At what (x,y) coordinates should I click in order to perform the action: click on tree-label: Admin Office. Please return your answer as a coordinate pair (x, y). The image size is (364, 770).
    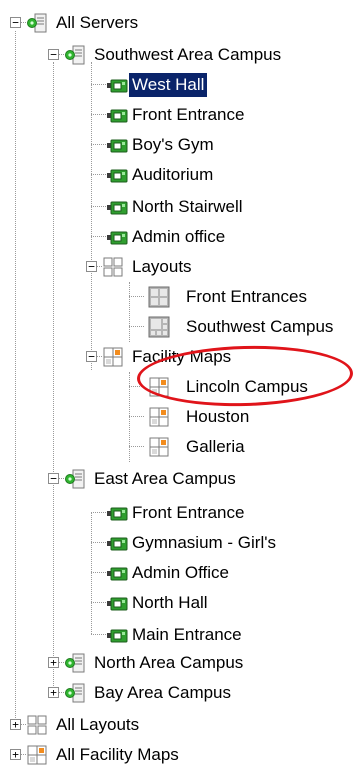
    Looking at the image, I should click on (180, 573).